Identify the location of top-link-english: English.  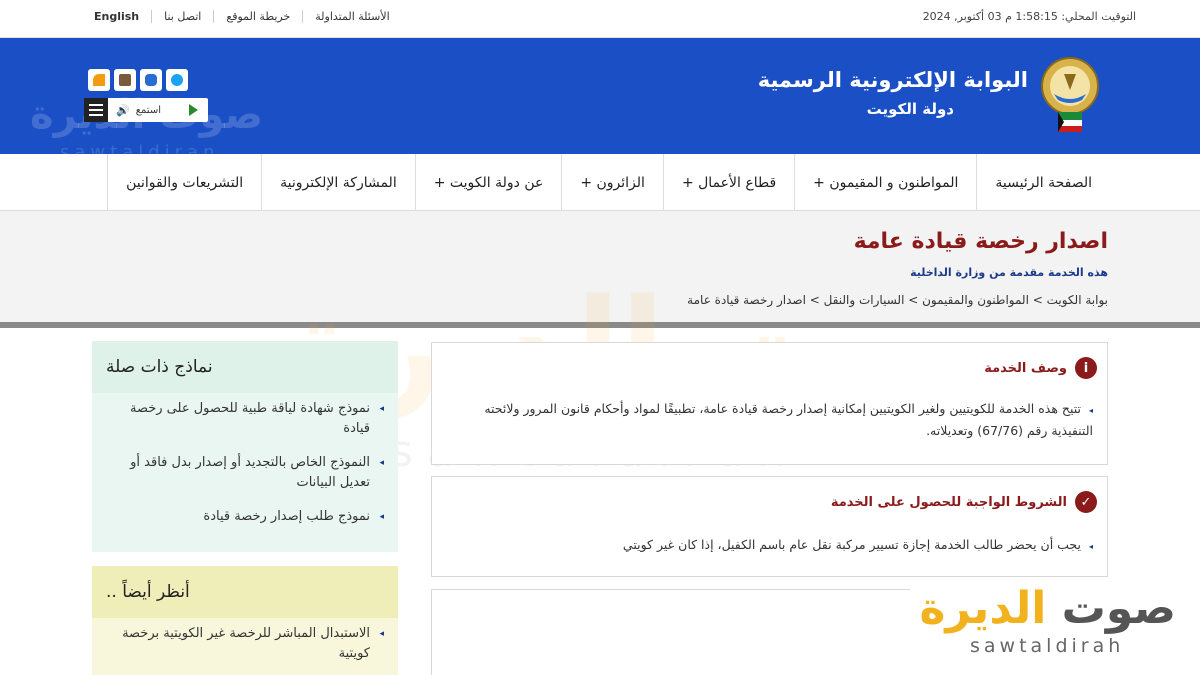
(116, 16).